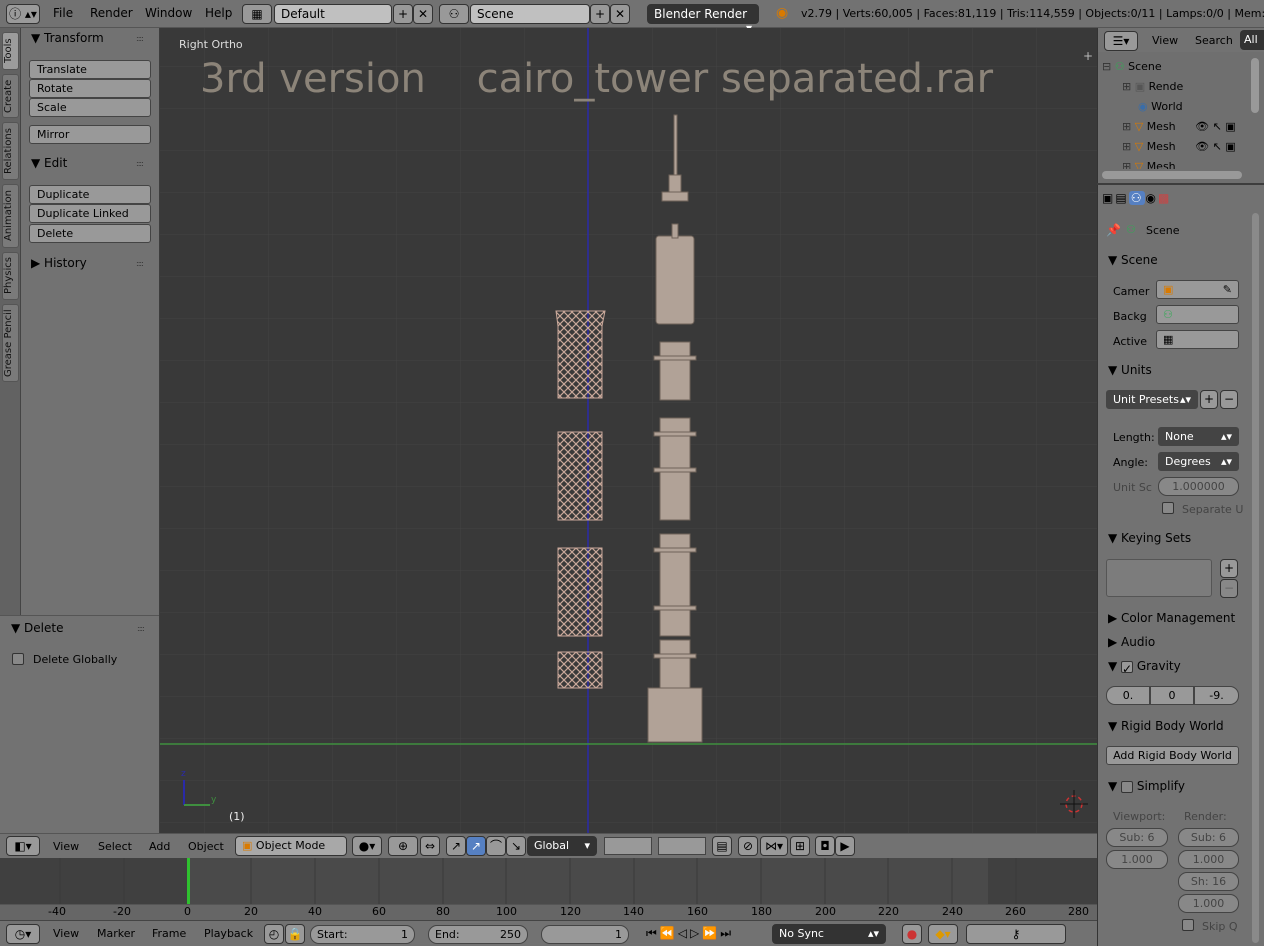  What do you see at coordinates (1168, 508) in the screenshot?
I see `separate-units-checkbox` at bounding box center [1168, 508].